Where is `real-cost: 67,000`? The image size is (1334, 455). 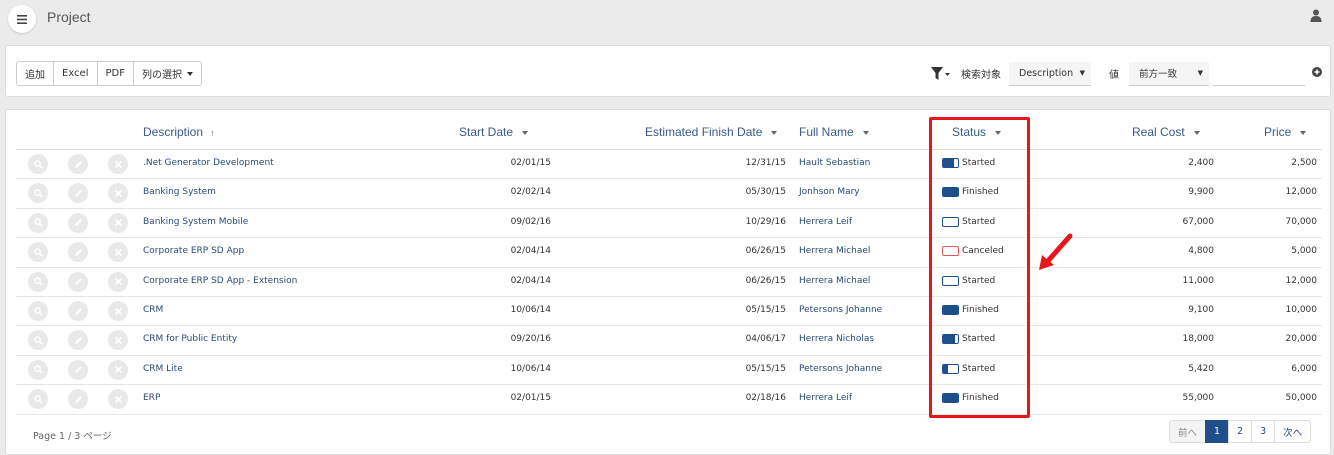
real-cost: 67,000 is located at coordinates (1198, 221).